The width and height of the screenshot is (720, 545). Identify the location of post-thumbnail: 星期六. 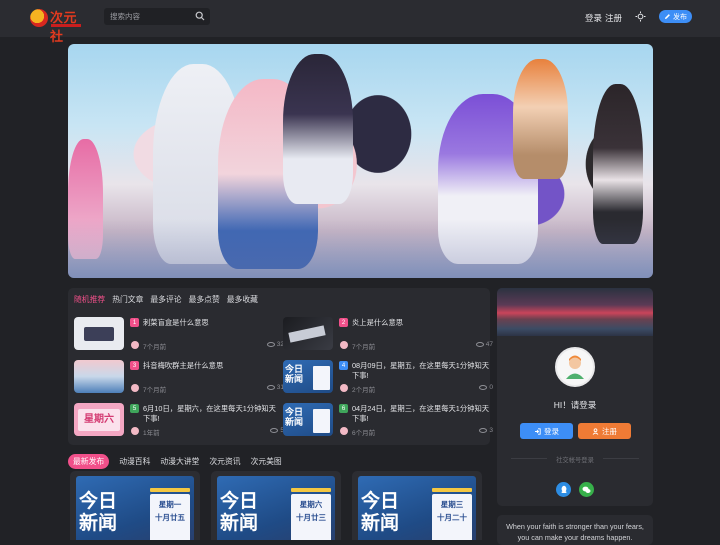
(99, 419).